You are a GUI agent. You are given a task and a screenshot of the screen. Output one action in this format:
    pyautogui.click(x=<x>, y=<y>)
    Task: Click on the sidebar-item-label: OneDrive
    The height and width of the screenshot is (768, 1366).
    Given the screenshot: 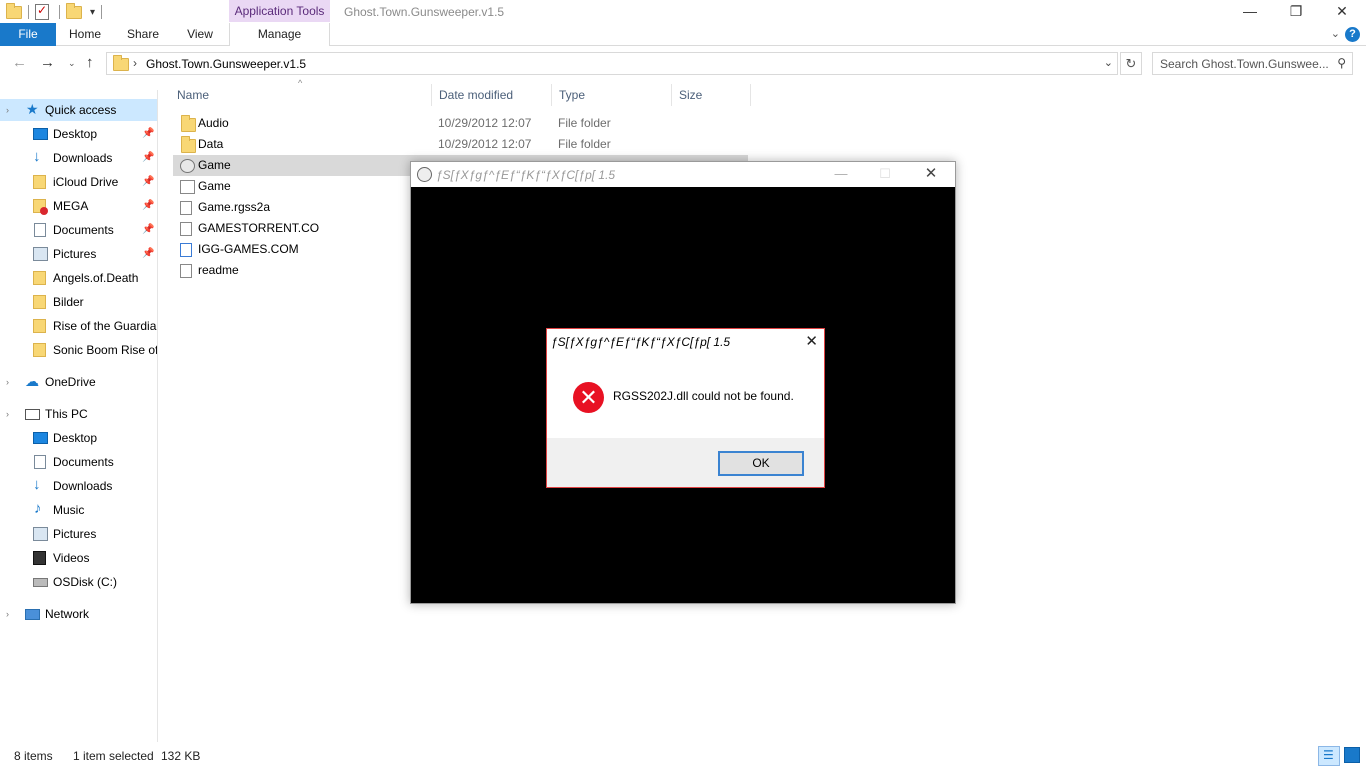 What is the action you would take?
    pyautogui.click(x=70, y=382)
    